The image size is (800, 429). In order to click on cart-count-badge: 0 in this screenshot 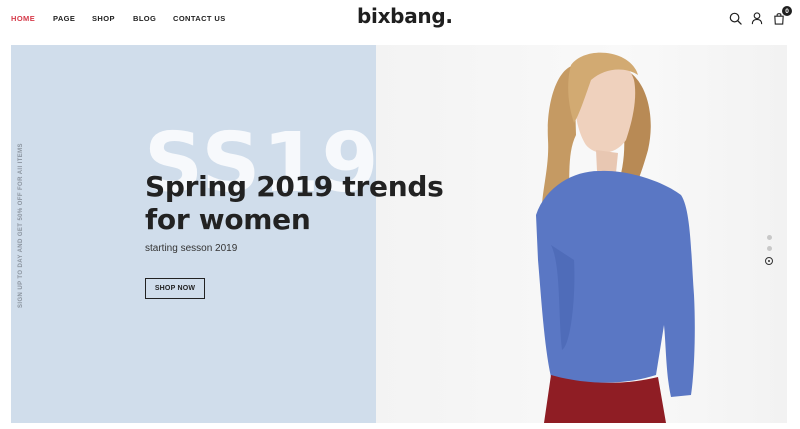, I will do `click(787, 11)`.